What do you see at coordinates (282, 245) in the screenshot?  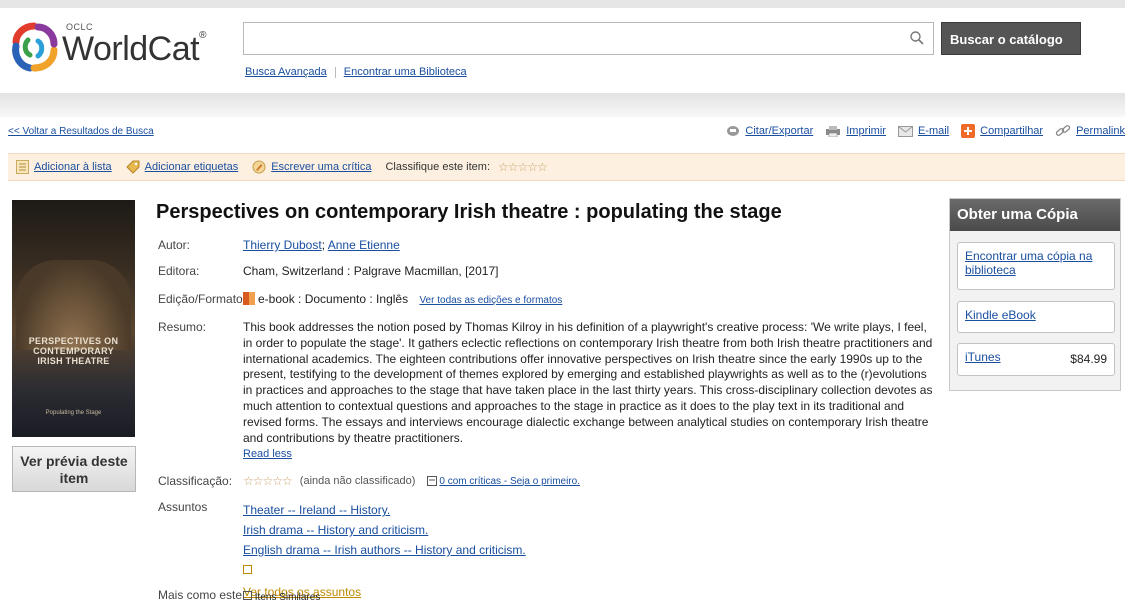 I see `author-link: Thierry Dubost` at bounding box center [282, 245].